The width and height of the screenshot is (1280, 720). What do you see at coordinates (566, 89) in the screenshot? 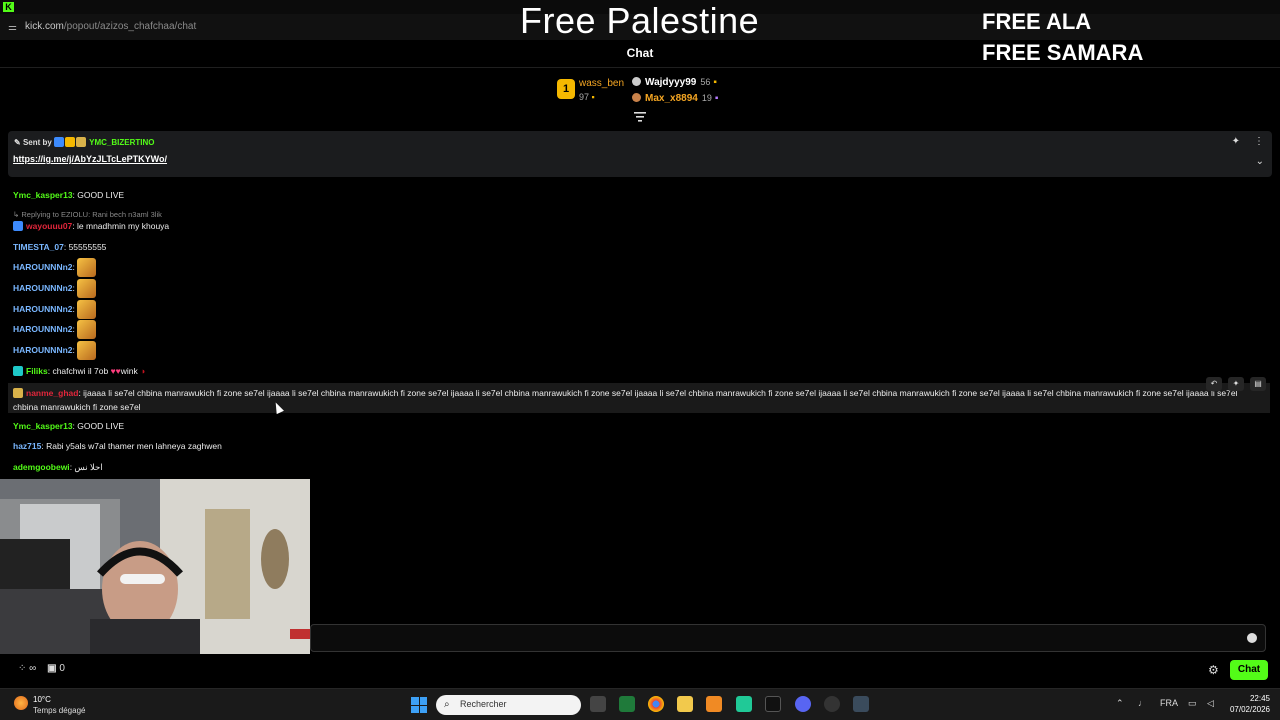
I see `rank-badge: 1` at bounding box center [566, 89].